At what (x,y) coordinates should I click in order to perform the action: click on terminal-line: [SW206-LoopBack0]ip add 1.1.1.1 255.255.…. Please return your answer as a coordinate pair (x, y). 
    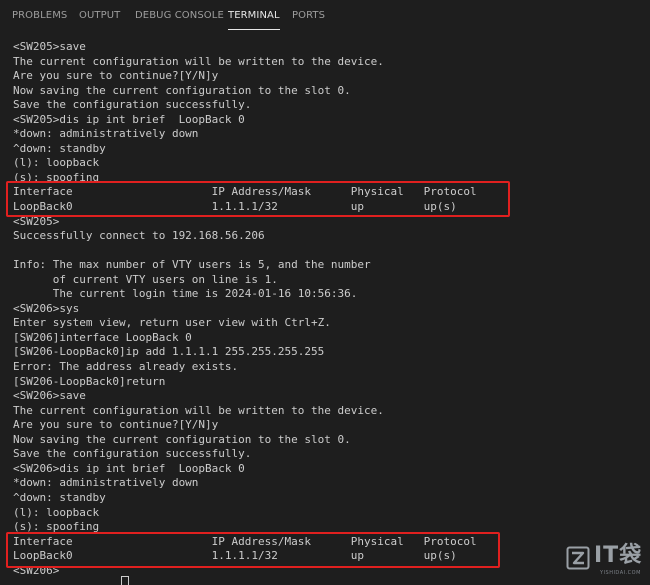
    Looking at the image, I should click on (169, 352).